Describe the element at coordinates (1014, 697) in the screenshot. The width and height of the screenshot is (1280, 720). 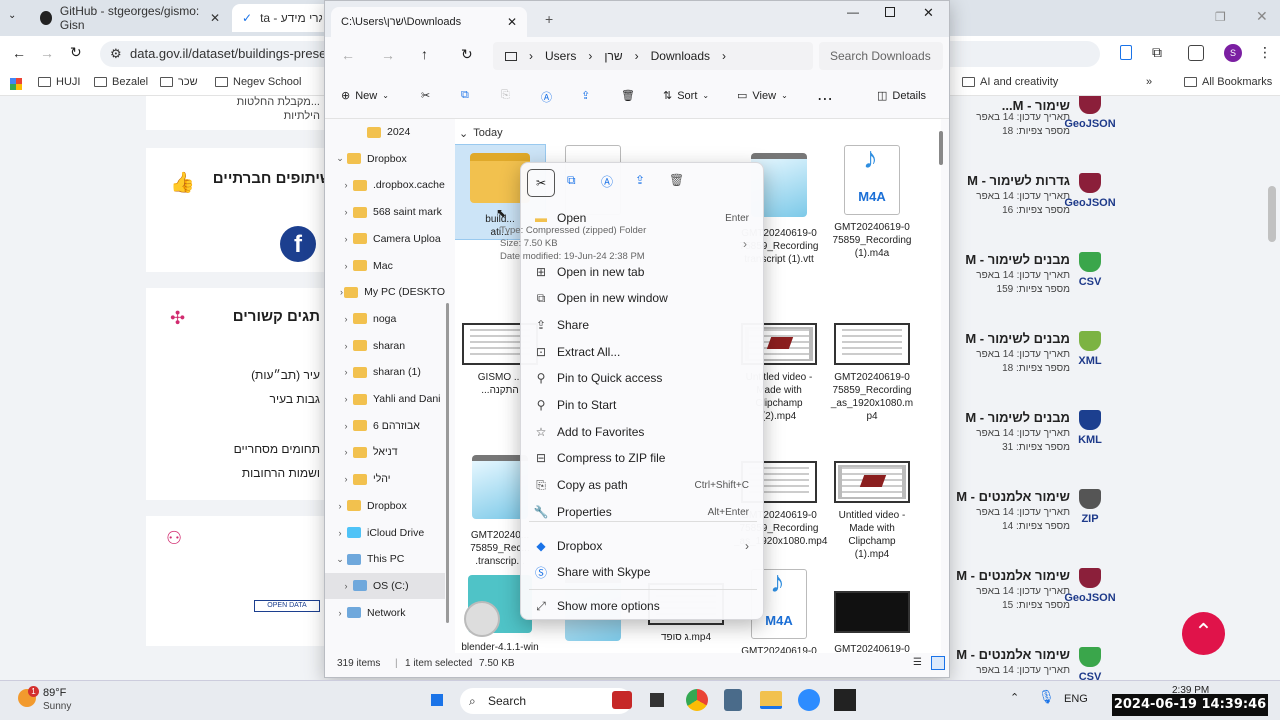
I see `tray-overflow-icon: ⌃` at that location.